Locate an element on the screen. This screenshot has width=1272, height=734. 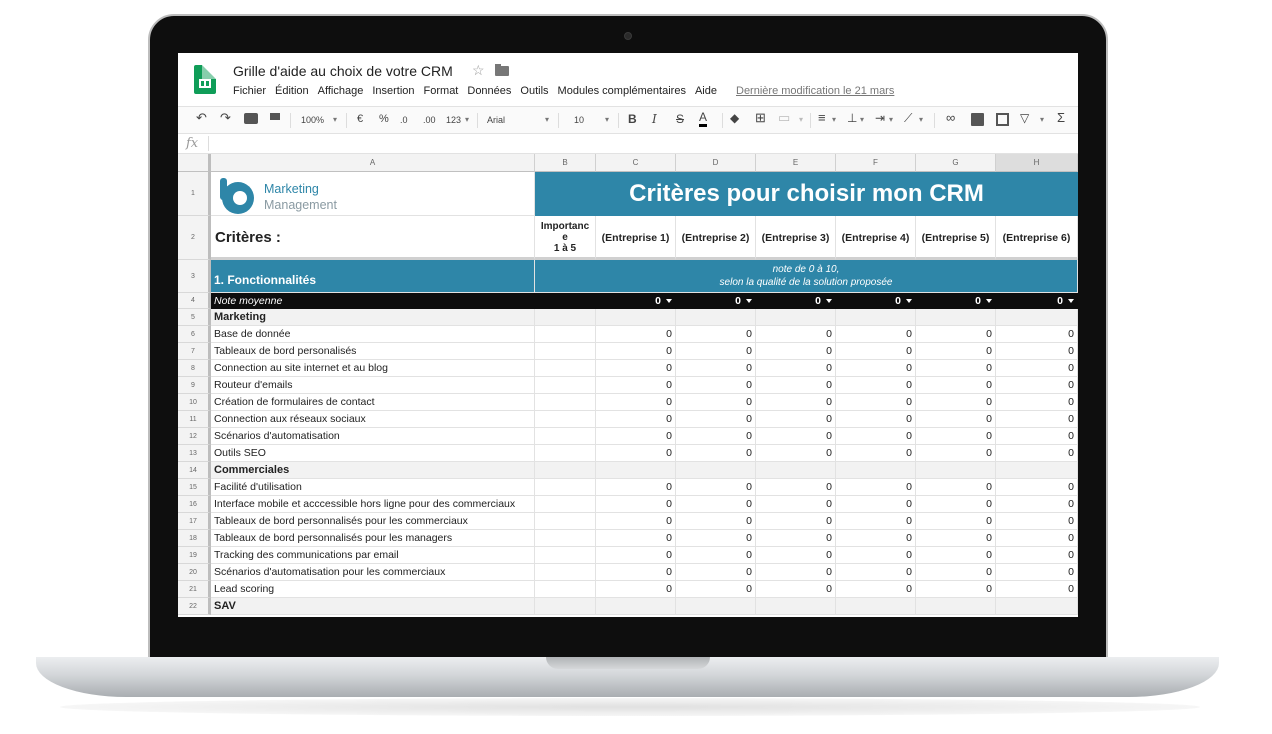
row-header: 11 is located at coordinates (194, 419).